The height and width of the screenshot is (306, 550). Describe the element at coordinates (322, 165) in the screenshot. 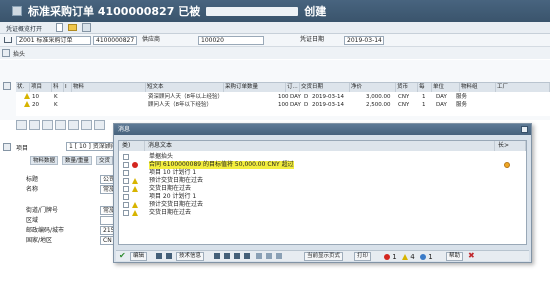

I see `message-row: 合同 6100000089 的目标值将 50,000.00 CNY 超过` at that location.